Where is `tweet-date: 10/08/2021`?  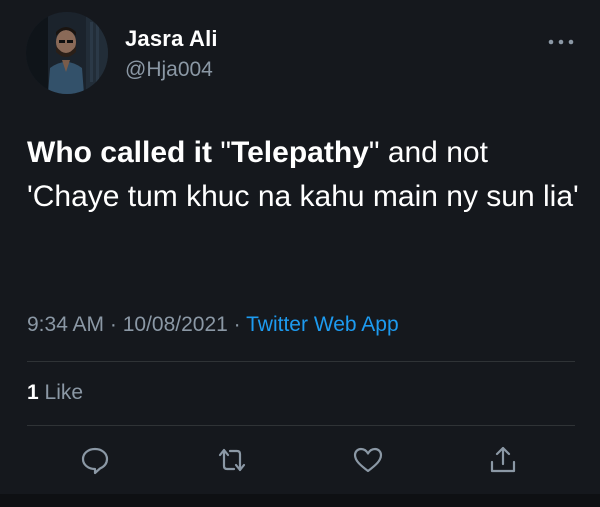 tweet-date: 10/08/2021 is located at coordinates (175, 324).